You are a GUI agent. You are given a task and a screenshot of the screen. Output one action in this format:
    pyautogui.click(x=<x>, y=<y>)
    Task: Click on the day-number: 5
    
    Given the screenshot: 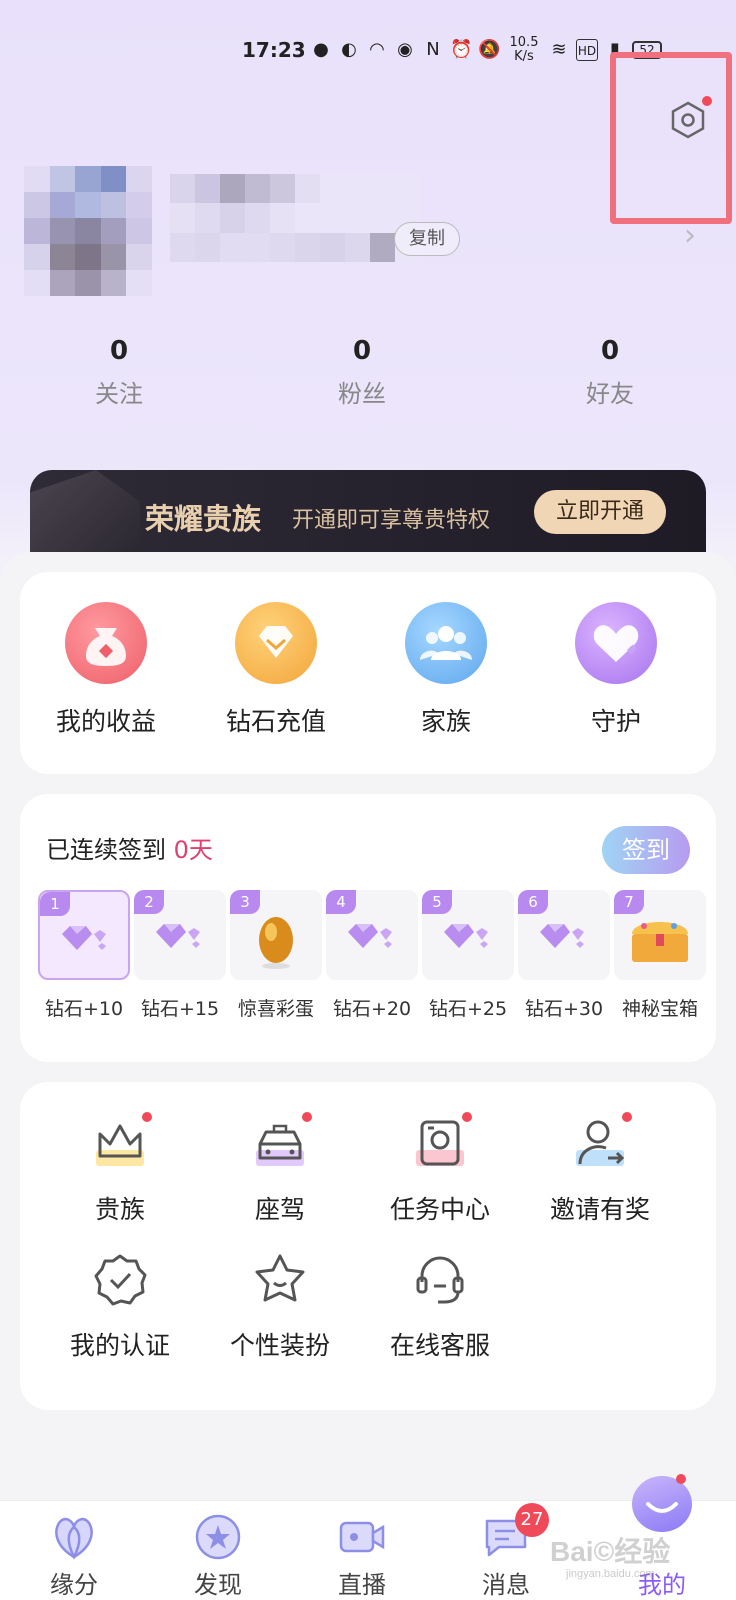 What is the action you would take?
    pyautogui.click(x=437, y=902)
    